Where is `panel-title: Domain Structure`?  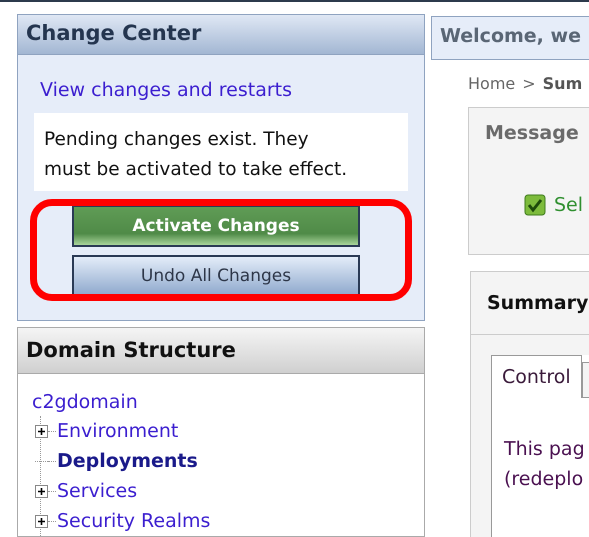
panel-title: Domain Structure is located at coordinates (221, 351).